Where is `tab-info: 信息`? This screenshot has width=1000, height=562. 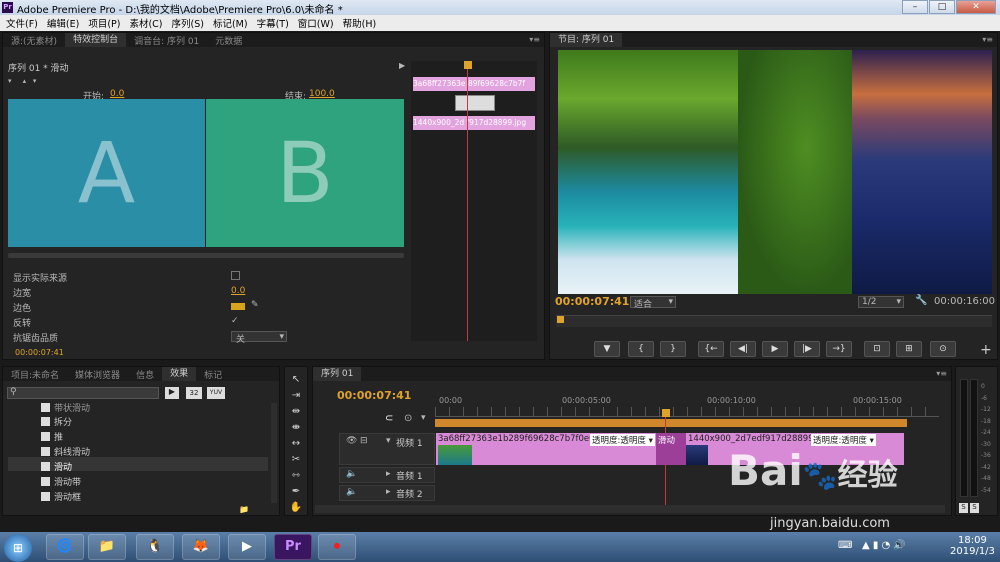 tab-info: 信息 is located at coordinates (145, 374).